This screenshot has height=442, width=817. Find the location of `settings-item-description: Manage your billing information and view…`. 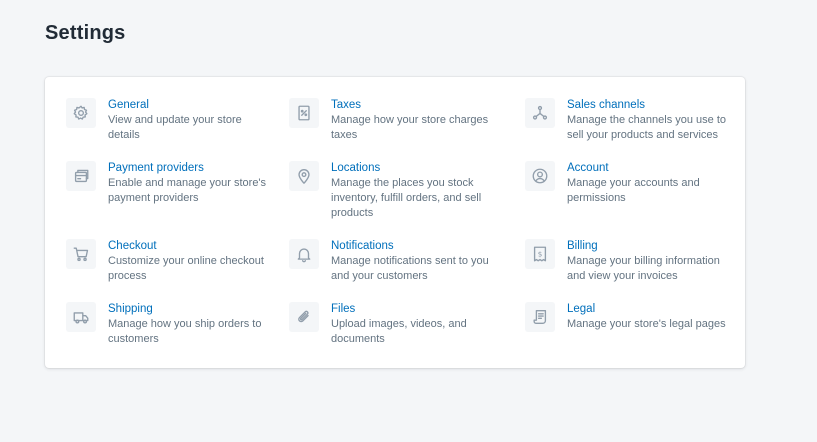

settings-item-description: Manage your billing information and view… is located at coordinates (643, 268).